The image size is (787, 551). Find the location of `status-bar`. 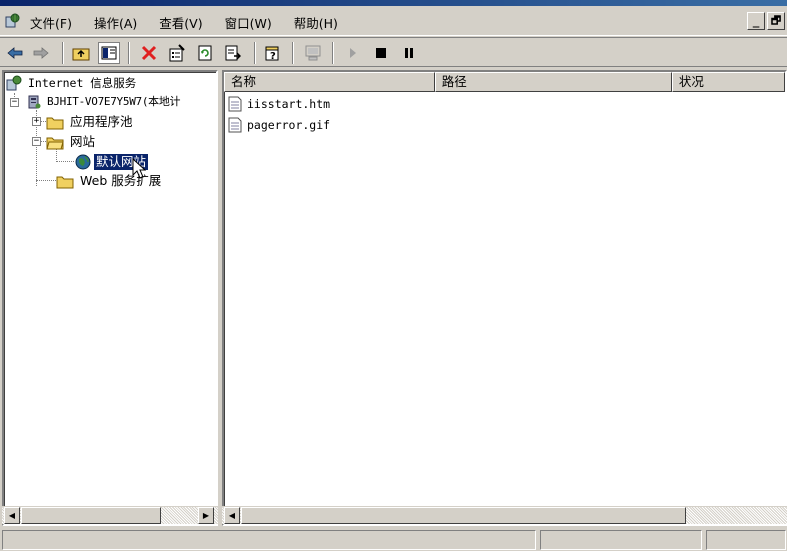

status-bar is located at coordinates (393, 539).